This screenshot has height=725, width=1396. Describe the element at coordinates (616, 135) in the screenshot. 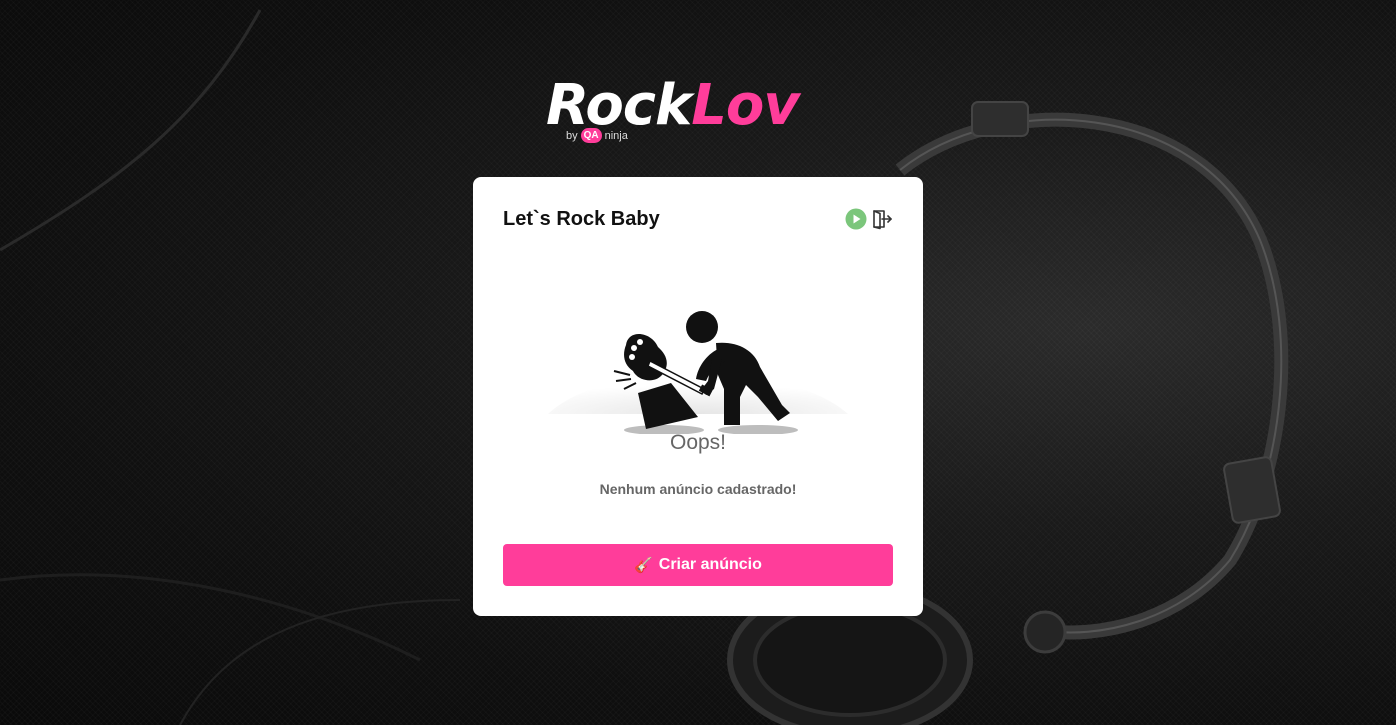

I see `byline-suffix: ninja` at that location.